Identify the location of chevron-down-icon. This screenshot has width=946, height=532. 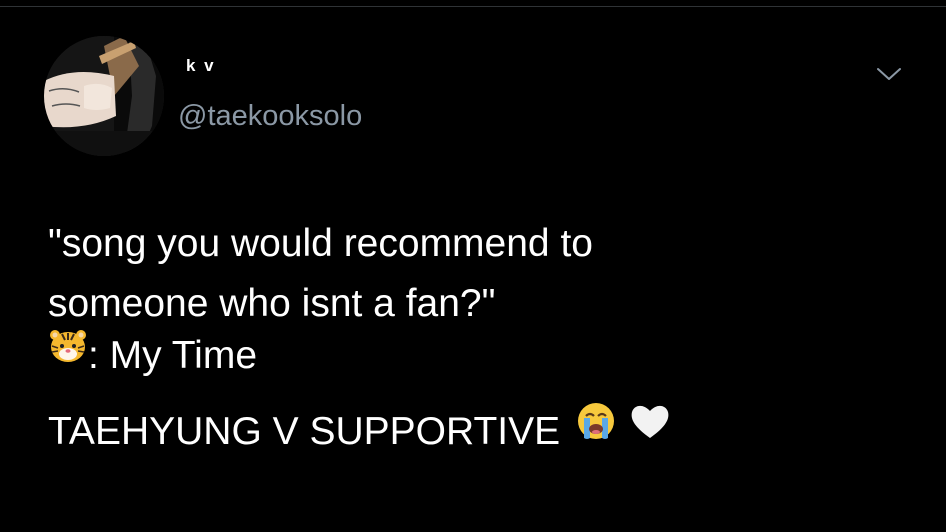
(889, 74).